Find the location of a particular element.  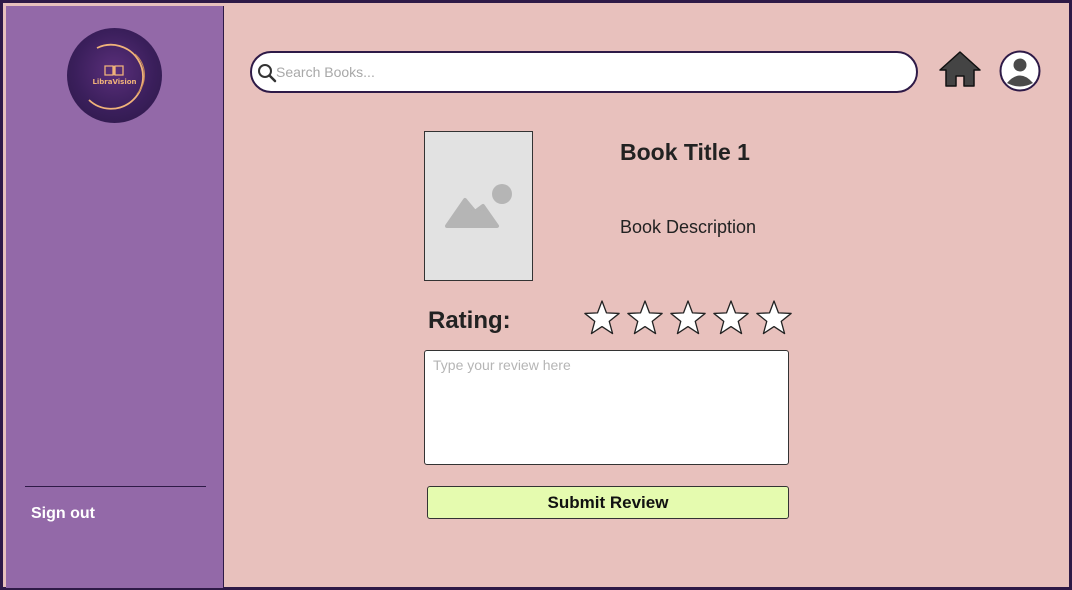

review-textarea is located at coordinates (606, 407).